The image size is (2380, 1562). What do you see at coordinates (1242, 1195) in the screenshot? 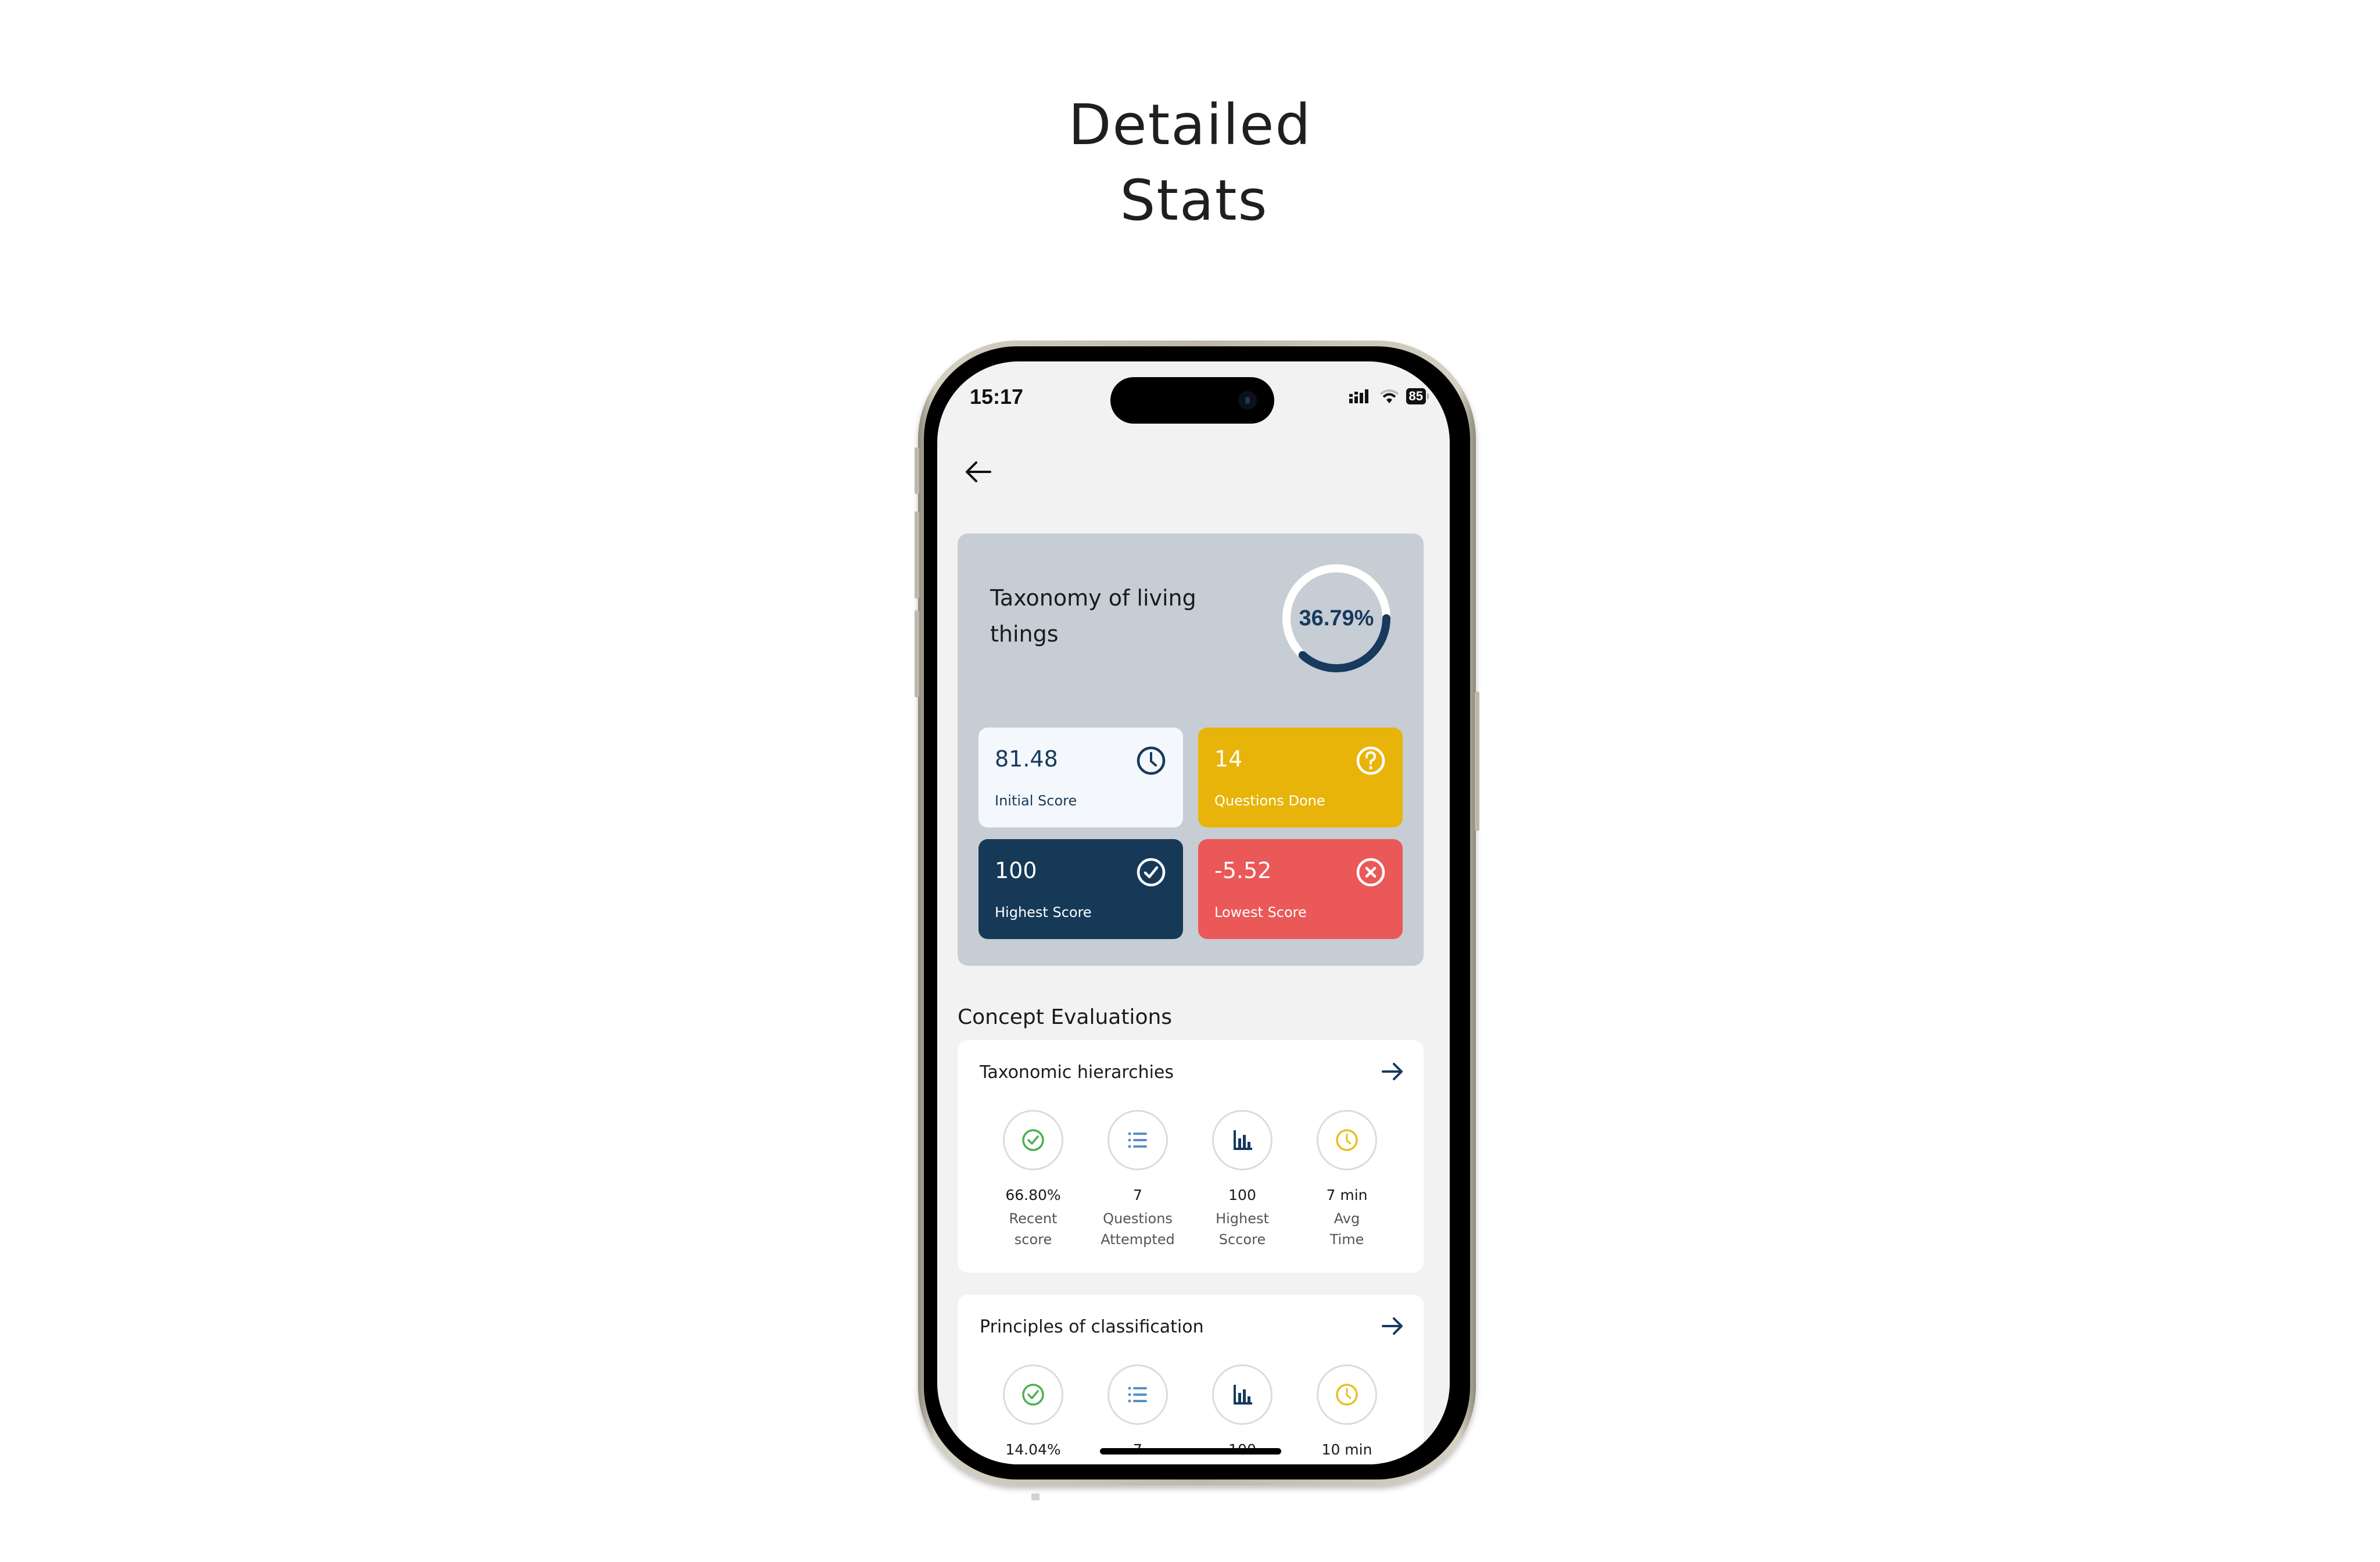
I see `metric-value: 100` at bounding box center [1242, 1195].